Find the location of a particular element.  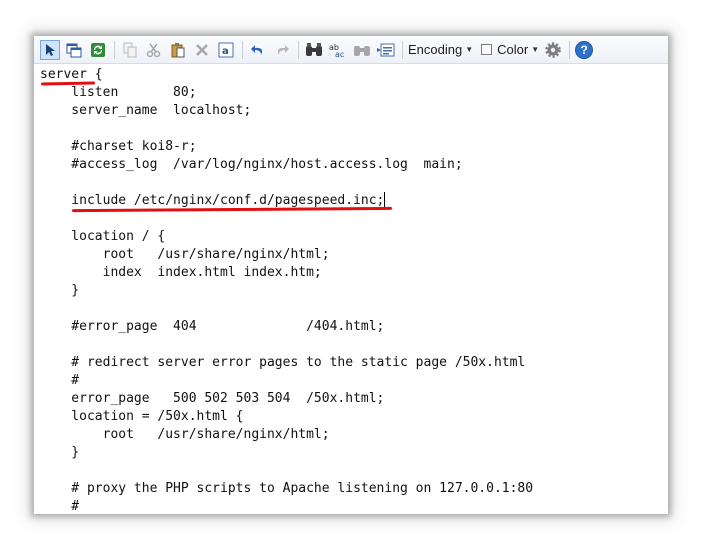

code-line: index index.html index.htm; is located at coordinates (181, 272).